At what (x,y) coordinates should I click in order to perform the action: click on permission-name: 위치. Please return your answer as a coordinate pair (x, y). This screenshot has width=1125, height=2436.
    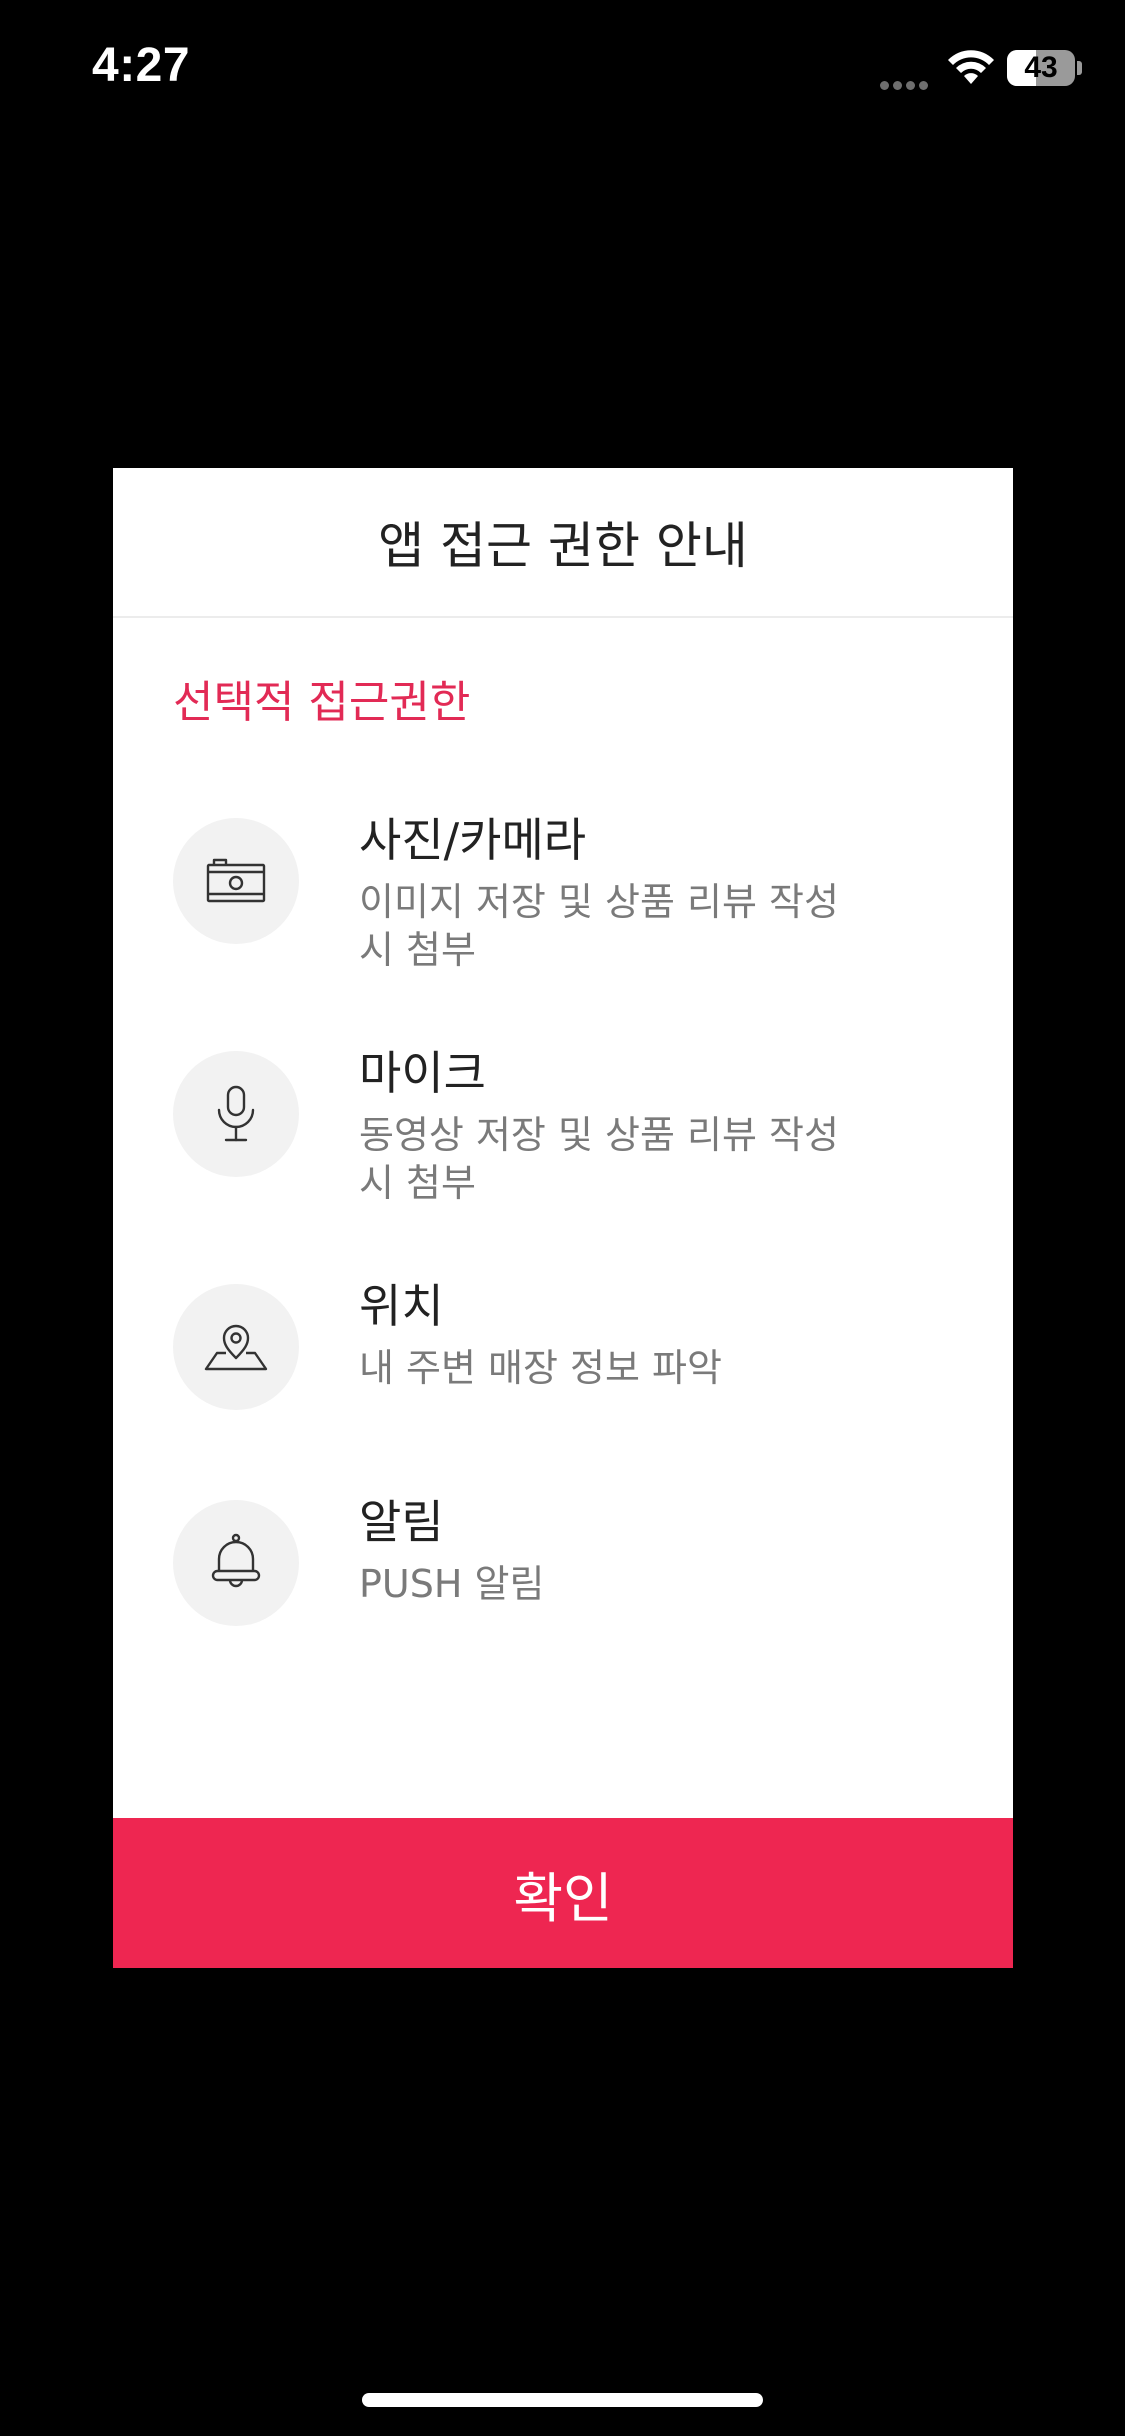
    Looking at the image, I should click on (401, 1306).